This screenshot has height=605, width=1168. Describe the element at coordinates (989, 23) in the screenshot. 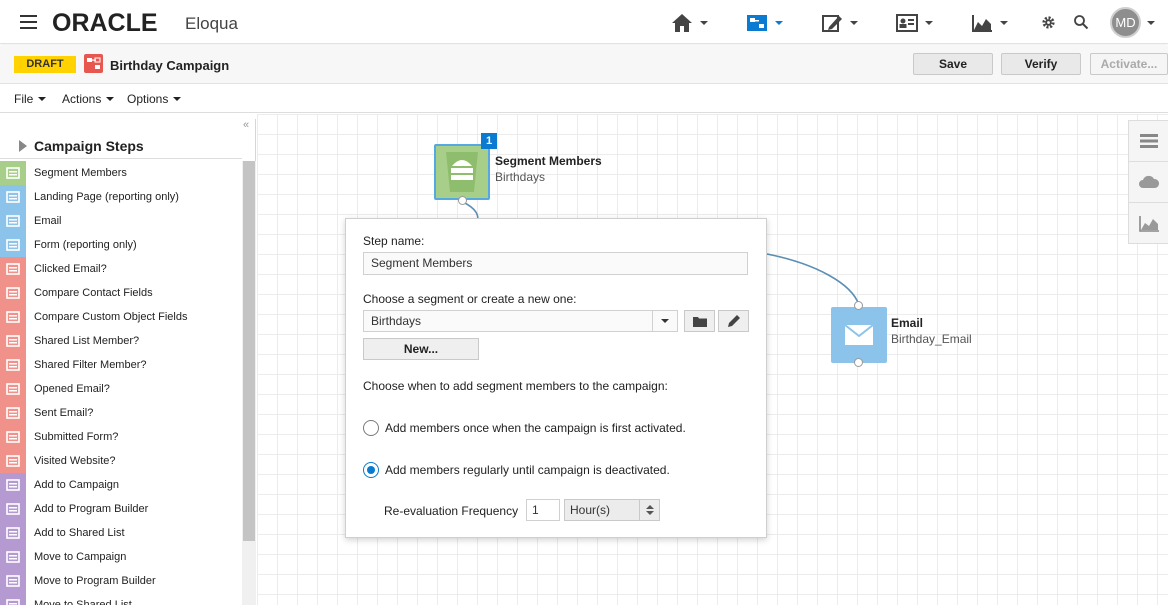

I see `insight-nav` at that location.